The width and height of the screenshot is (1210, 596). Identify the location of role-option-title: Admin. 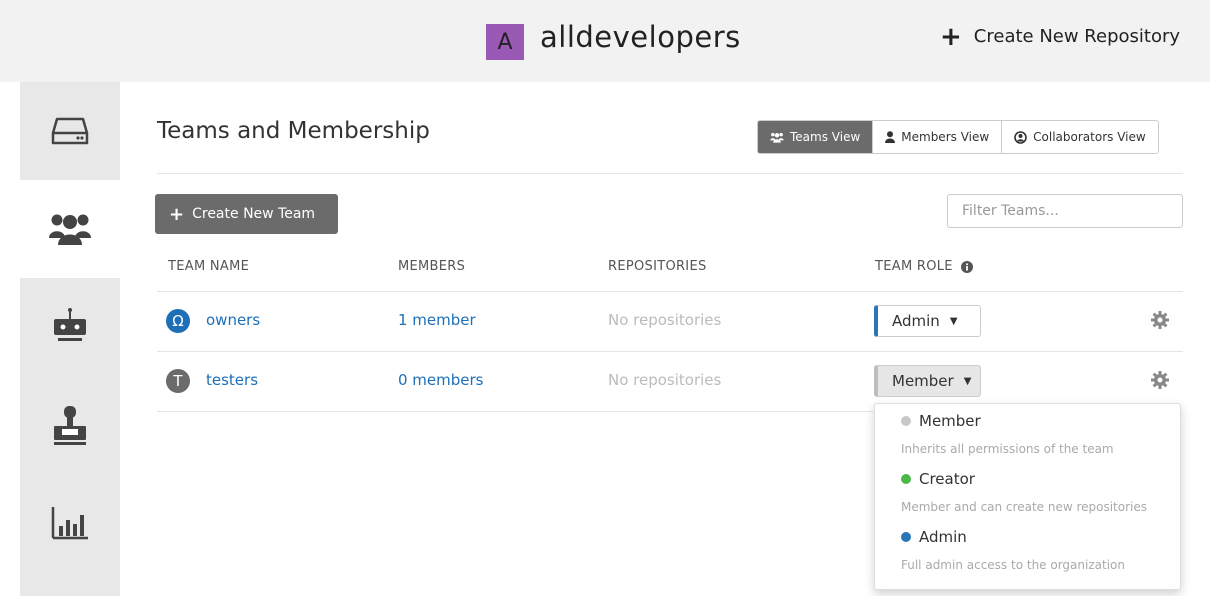
(934, 537).